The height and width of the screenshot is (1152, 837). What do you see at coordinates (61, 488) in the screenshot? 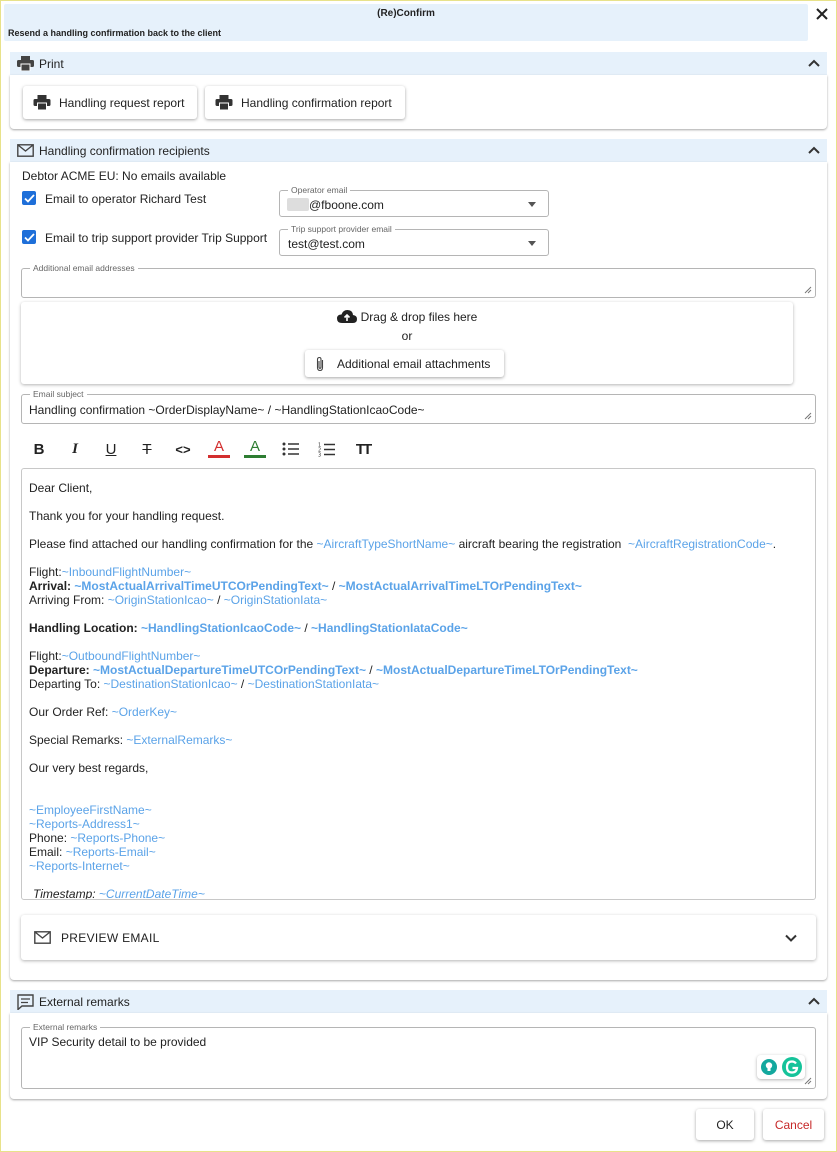
I see `body-greeting: Dear Client,` at bounding box center [61, 488].